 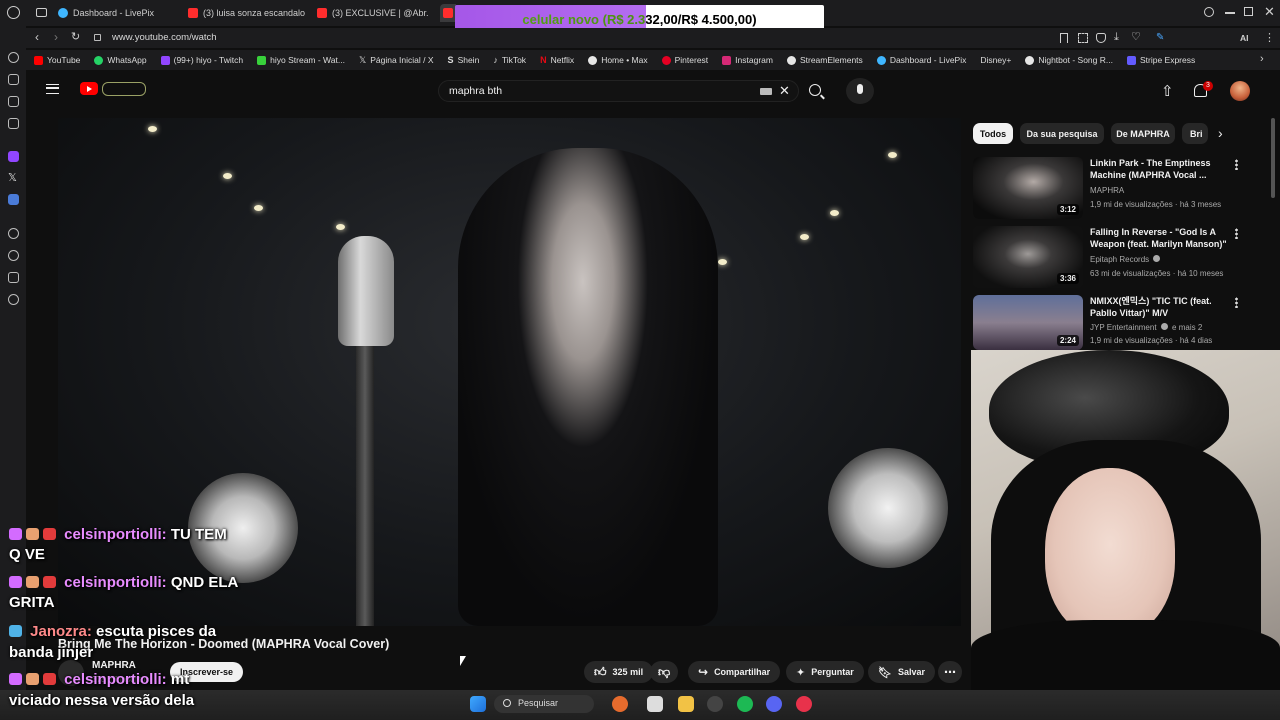 I want to click on bookmark-youtube: YouTube, so click(x=57, y=60).